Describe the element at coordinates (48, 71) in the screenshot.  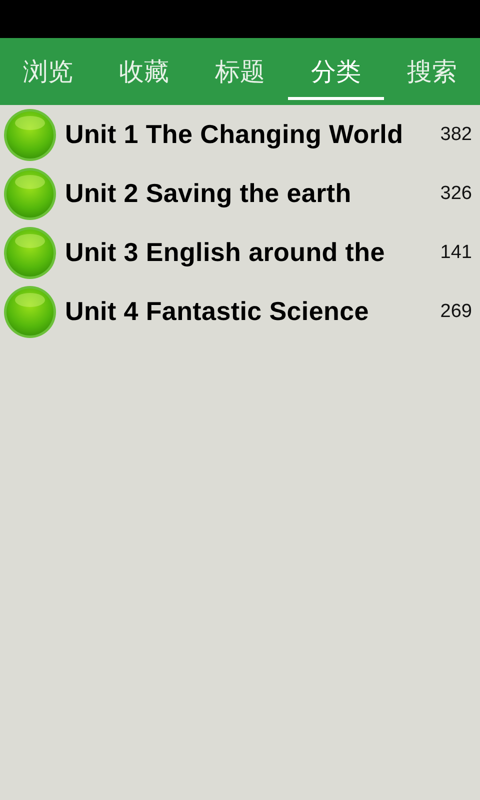
I see `tab: 浏览` at that location.